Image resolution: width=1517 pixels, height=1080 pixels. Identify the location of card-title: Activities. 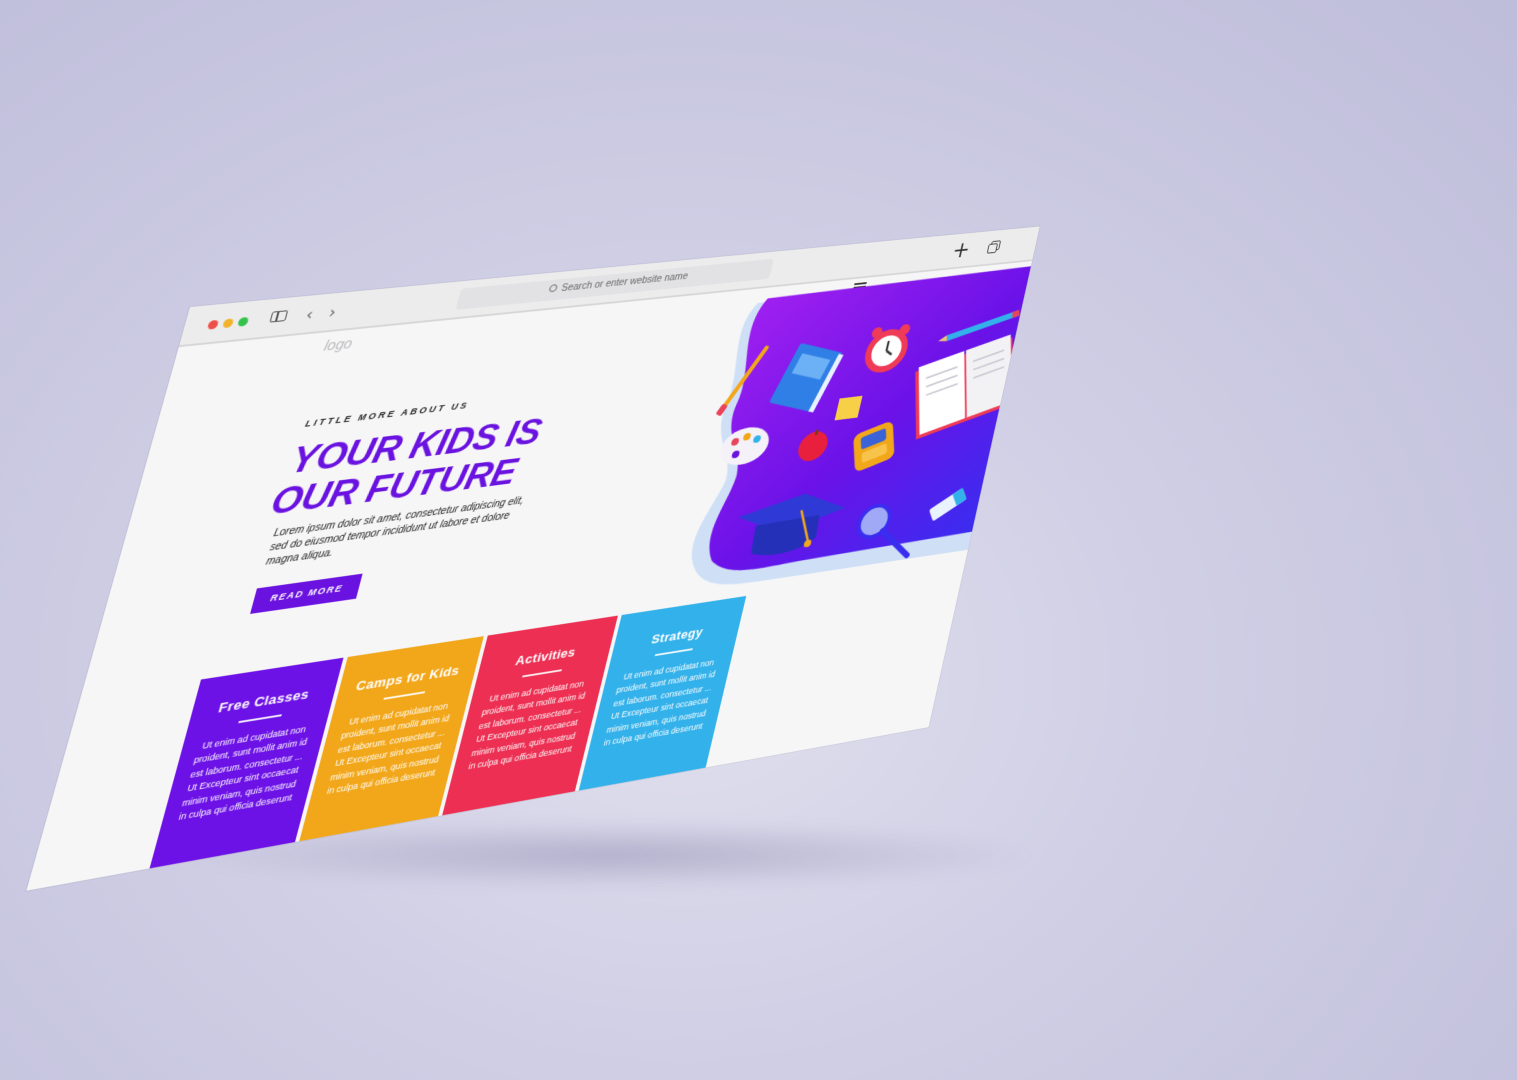
(546, 656).